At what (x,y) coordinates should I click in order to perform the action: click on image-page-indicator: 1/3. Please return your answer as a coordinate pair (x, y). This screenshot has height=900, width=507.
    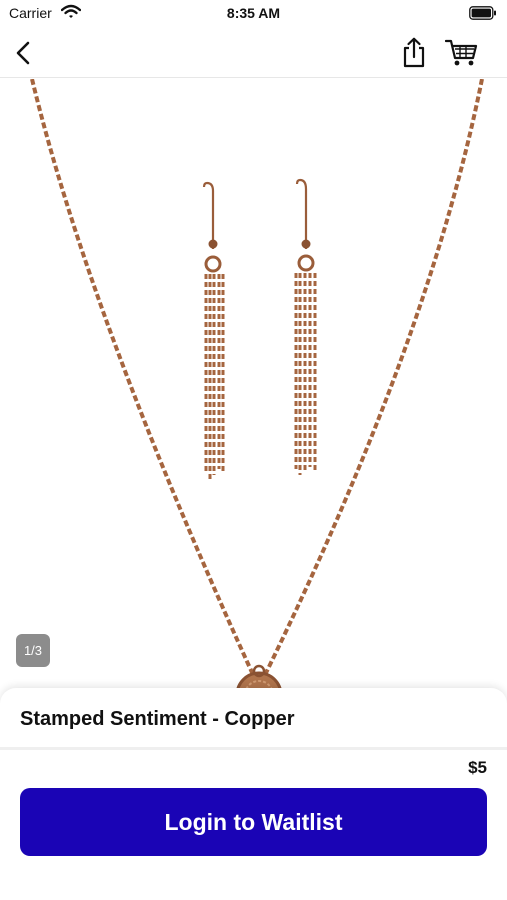
    Looking at the image, I should click on (33, 650).